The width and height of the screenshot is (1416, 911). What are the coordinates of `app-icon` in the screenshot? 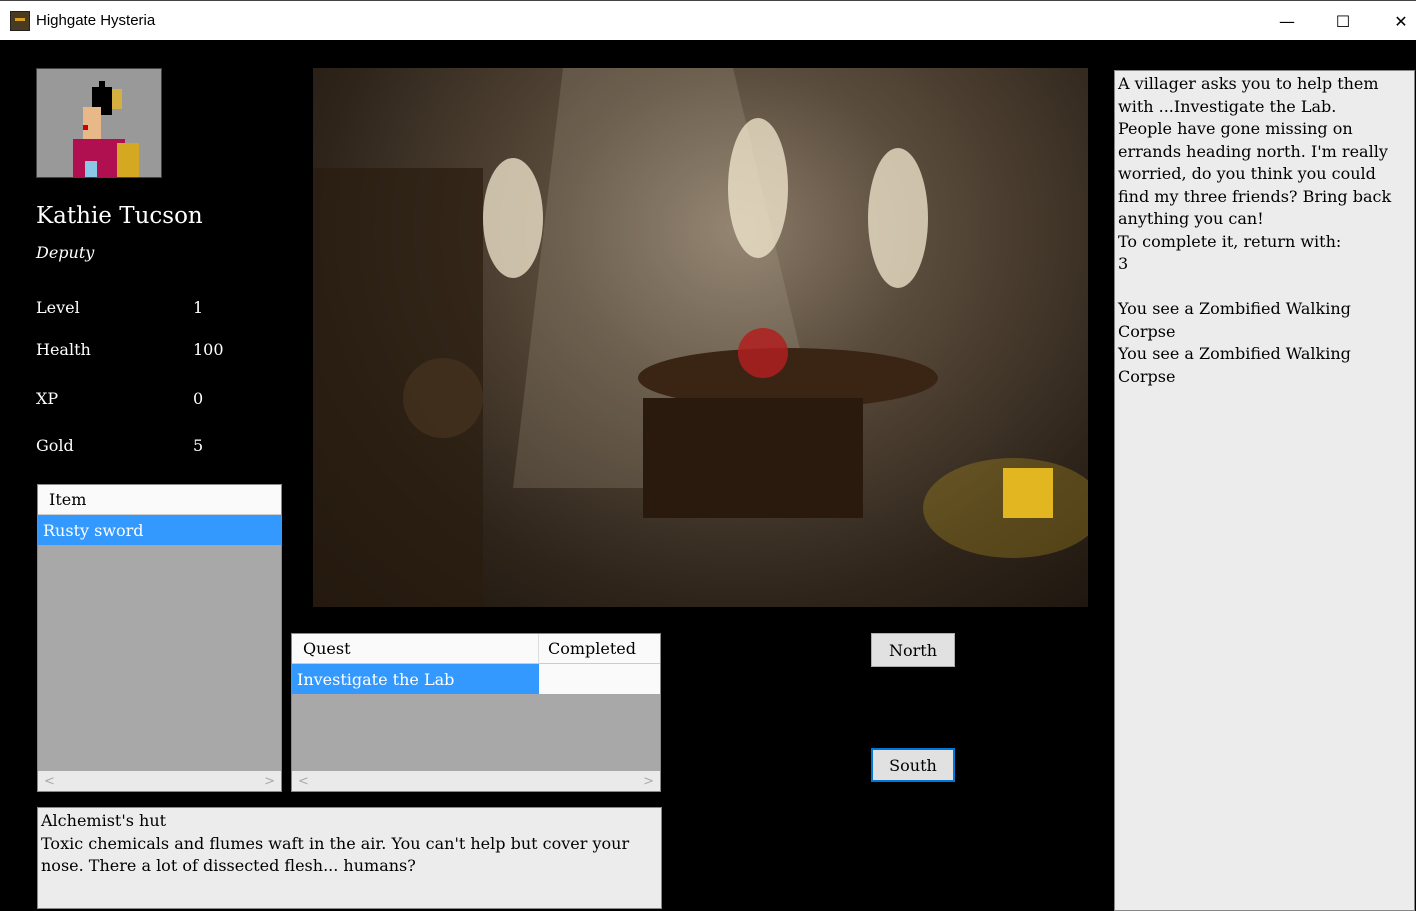 It's located at (20, 20).